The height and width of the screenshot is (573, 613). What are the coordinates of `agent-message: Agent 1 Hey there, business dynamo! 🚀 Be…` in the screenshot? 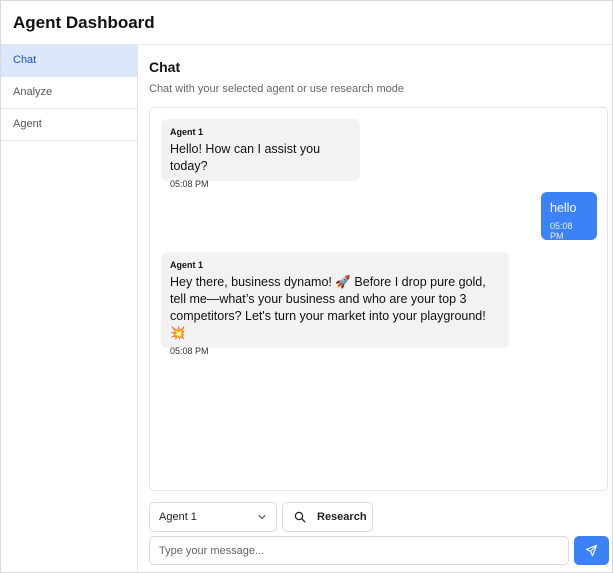 It's located at (335, 304).